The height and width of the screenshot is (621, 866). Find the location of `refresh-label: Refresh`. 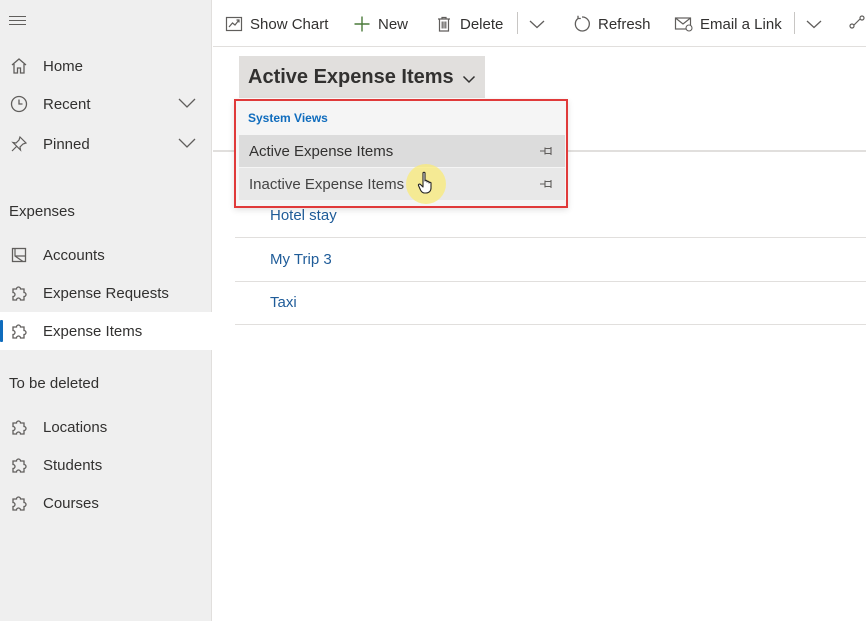

refresh-label: Refresh is located at coordinates (624, 24).